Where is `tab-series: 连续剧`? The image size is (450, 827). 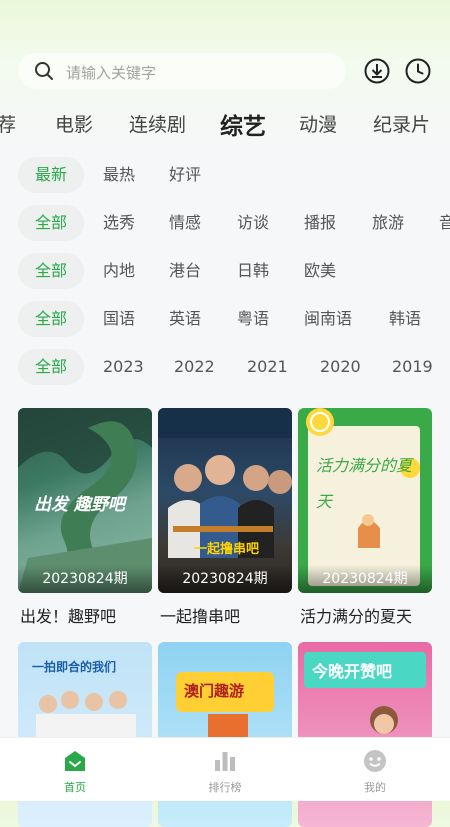
tab-series: 连续剧 is located at coordinates (157, 123).